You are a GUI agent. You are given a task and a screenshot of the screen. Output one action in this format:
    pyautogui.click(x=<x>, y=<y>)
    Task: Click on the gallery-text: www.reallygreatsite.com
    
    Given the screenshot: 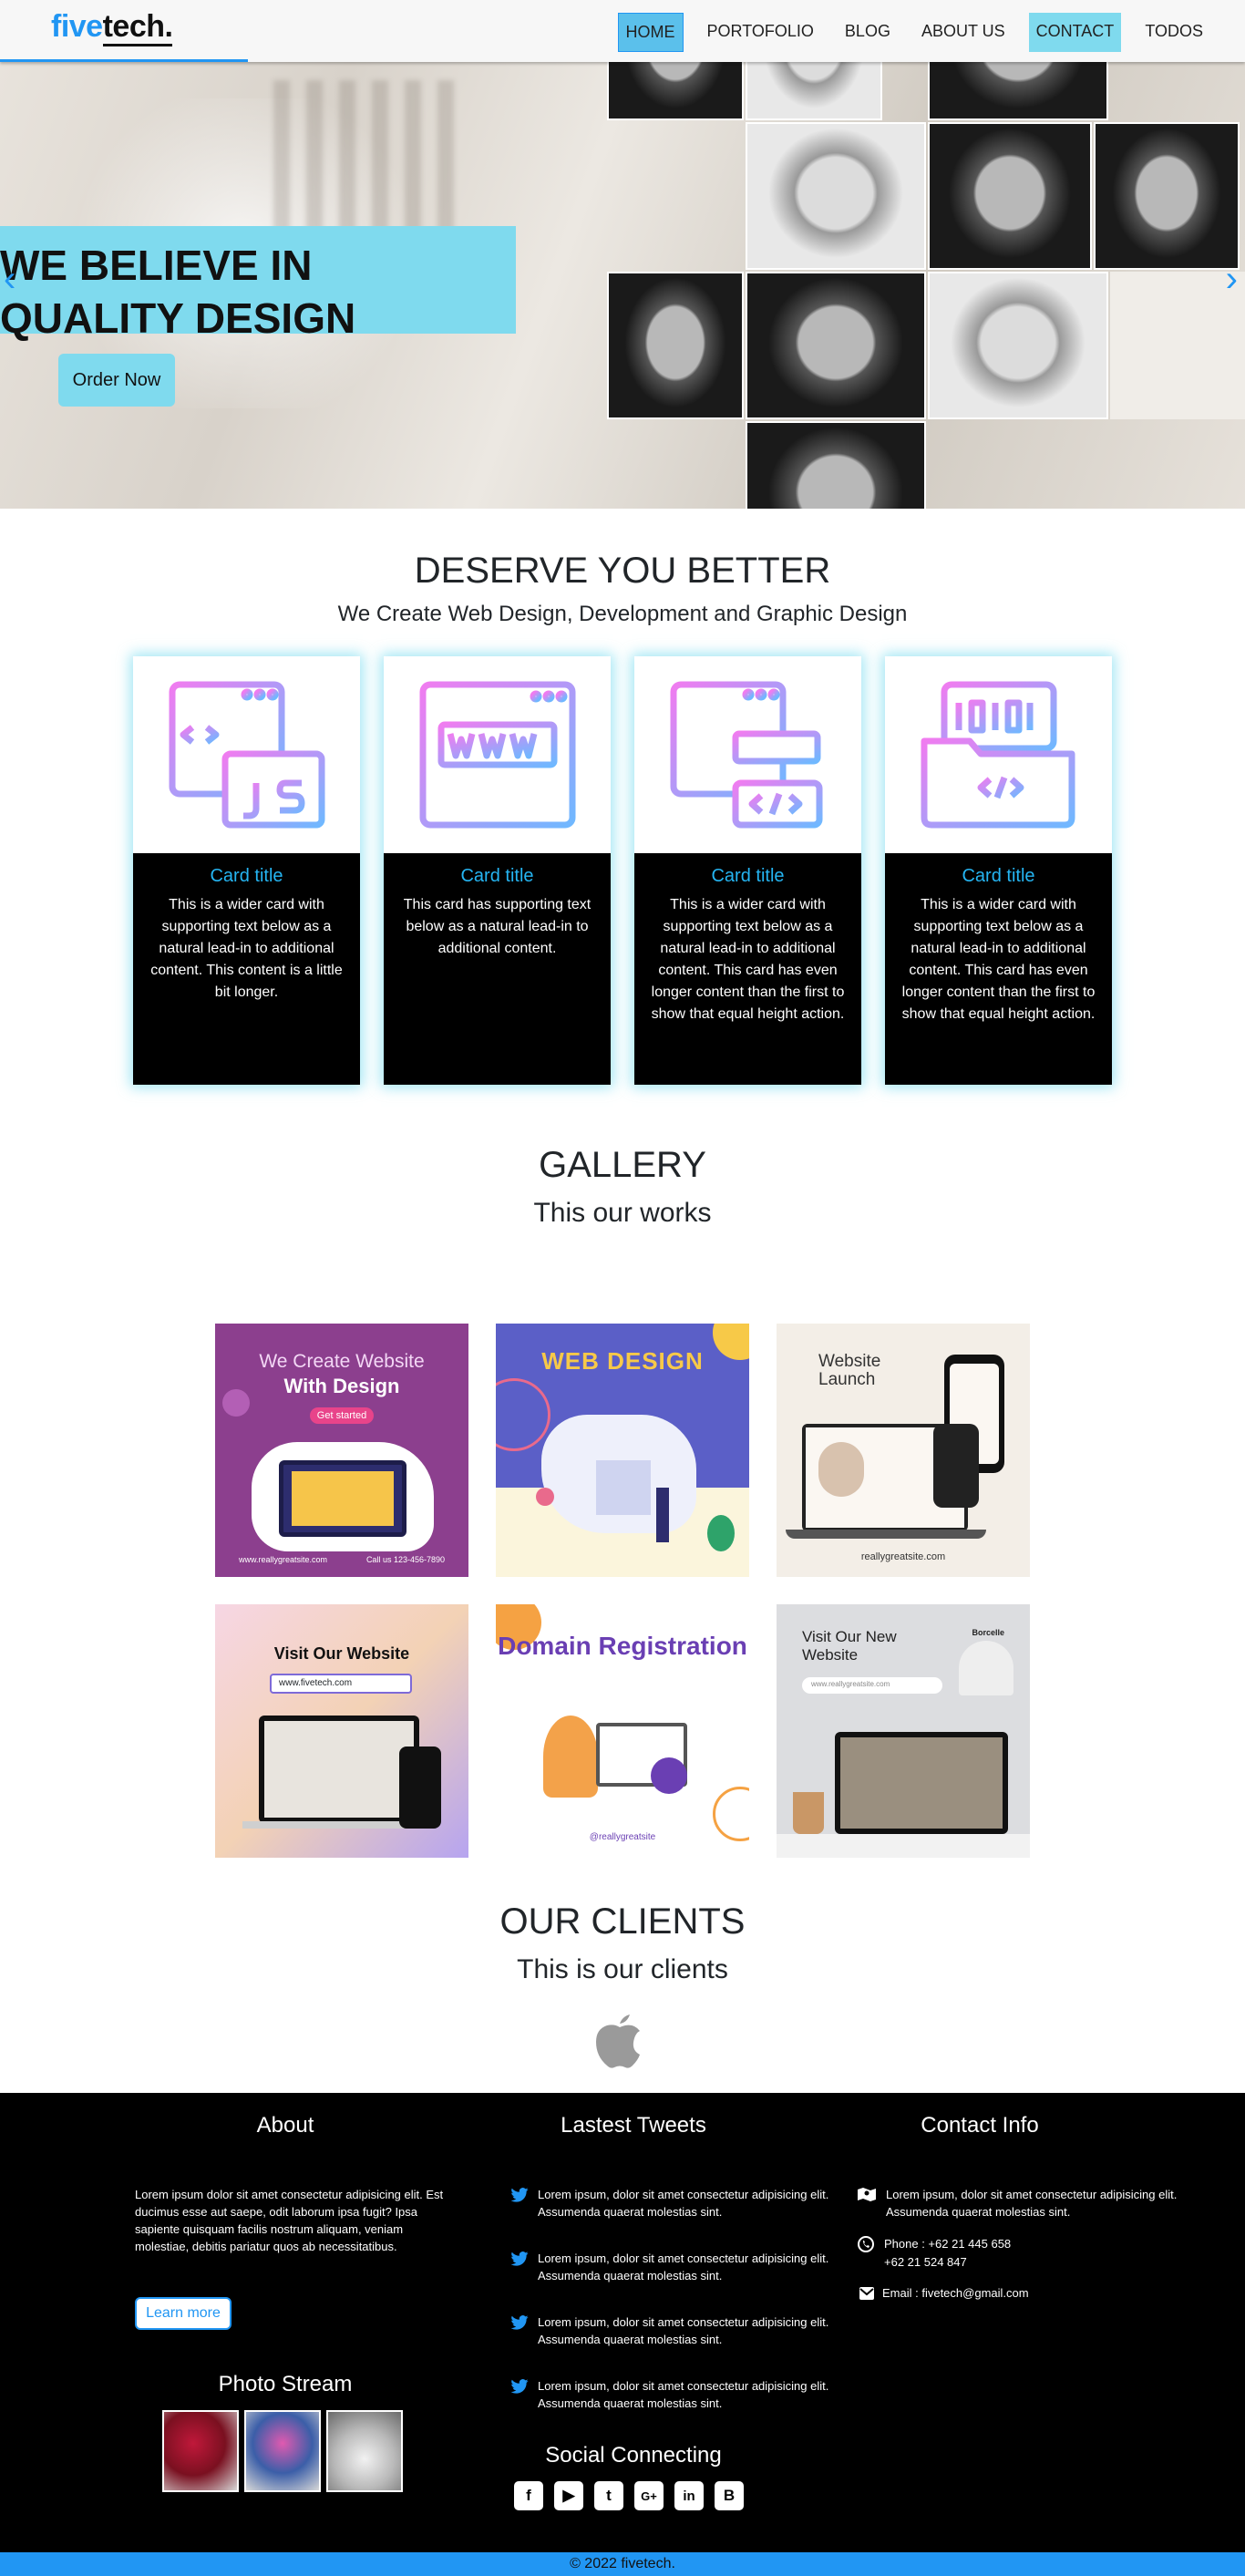 What is the action you would take?
    pyautogui.click(x=872, y=1685)
    